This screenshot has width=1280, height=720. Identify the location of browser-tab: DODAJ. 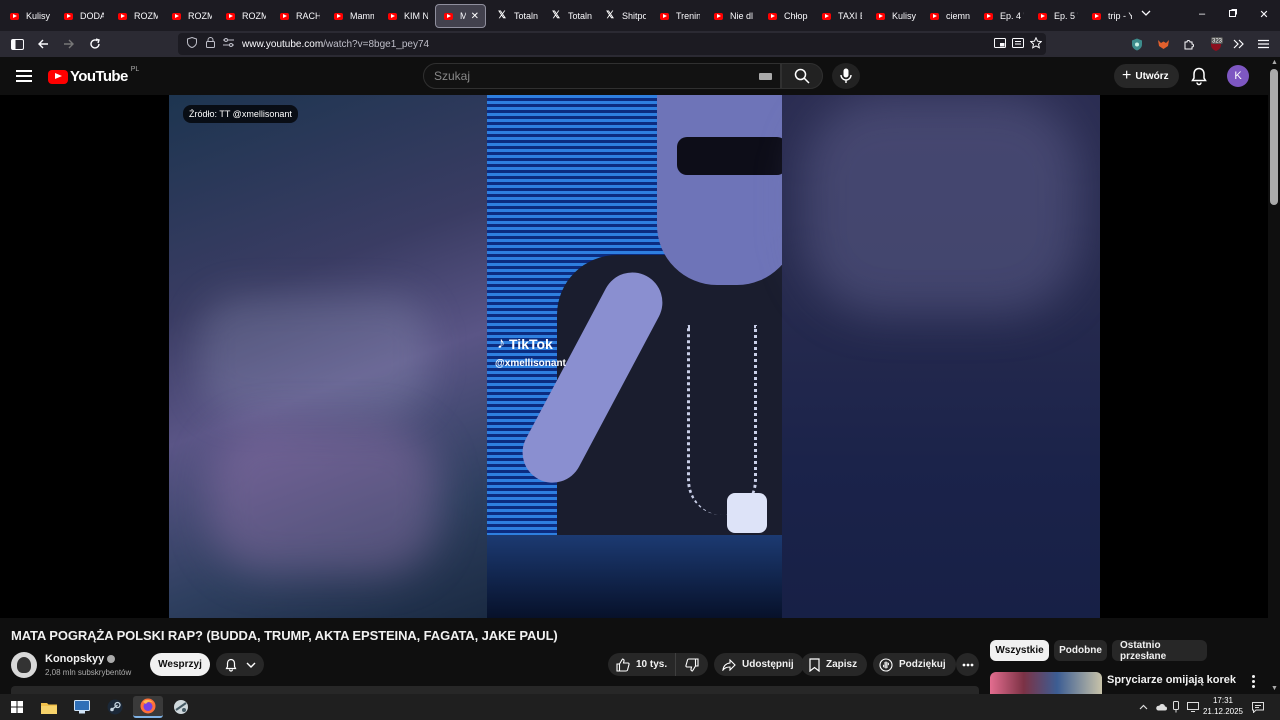
(83, 16).